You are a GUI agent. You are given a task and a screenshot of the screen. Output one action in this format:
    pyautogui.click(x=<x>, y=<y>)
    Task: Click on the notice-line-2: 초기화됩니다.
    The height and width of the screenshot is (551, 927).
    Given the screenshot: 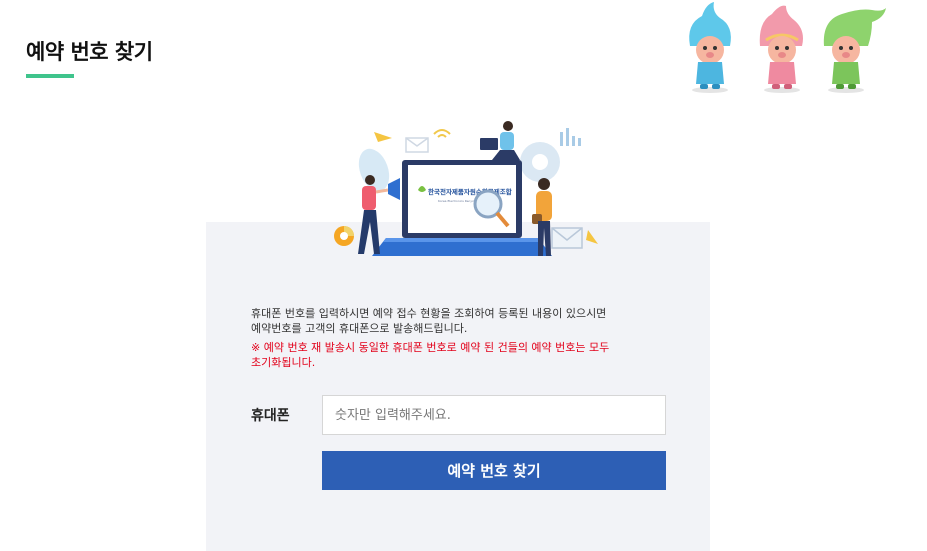 What is the action you would take?
    pyautogui.click(x=283, y=362)
    